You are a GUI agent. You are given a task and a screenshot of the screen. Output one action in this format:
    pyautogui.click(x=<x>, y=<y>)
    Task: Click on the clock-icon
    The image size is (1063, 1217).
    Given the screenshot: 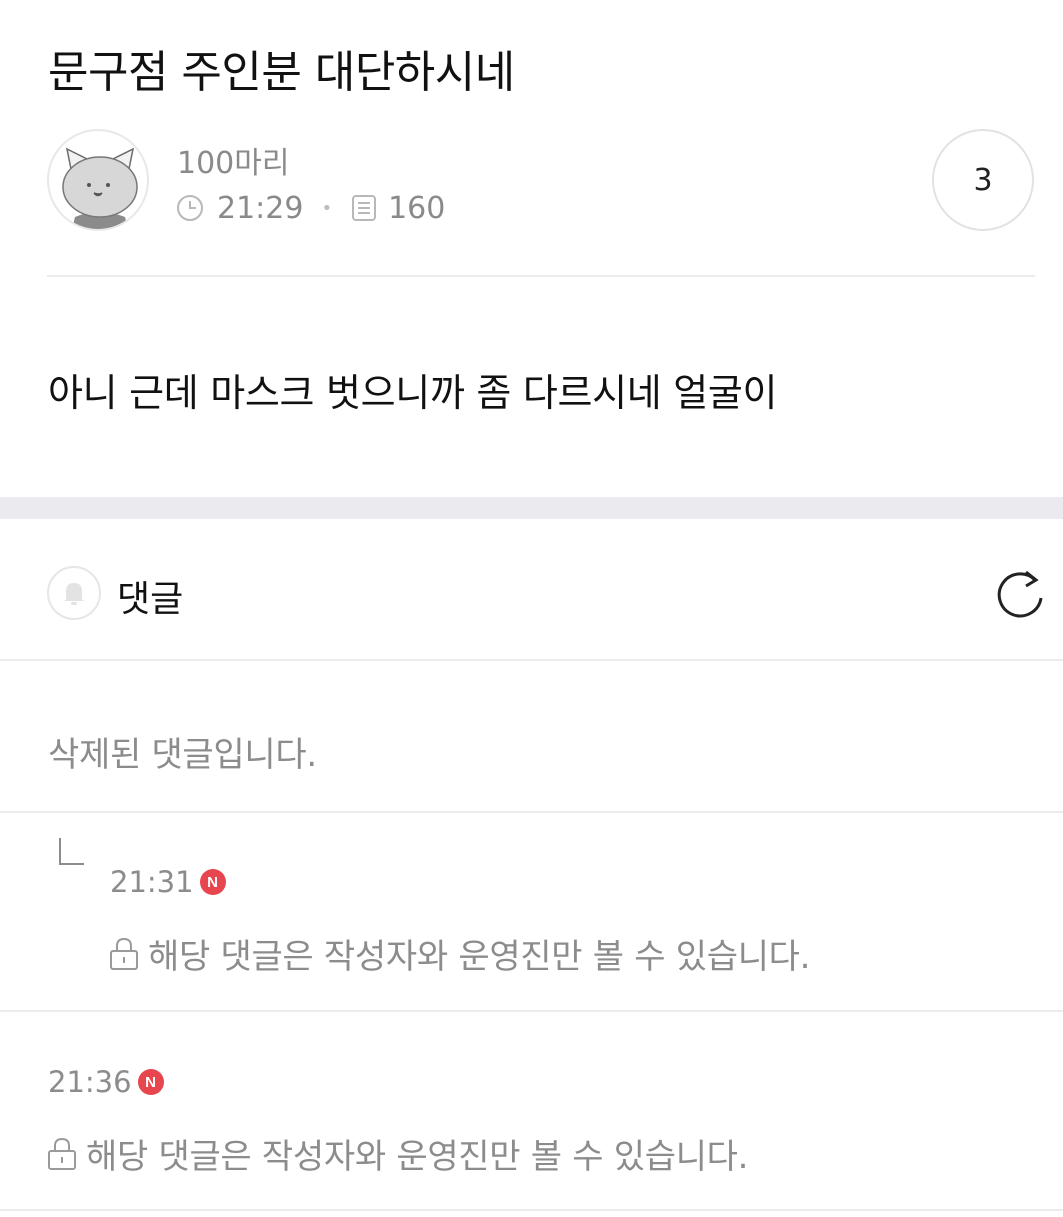 What is the action you would take?
    pyautogui.click(x=190, y=208)
    